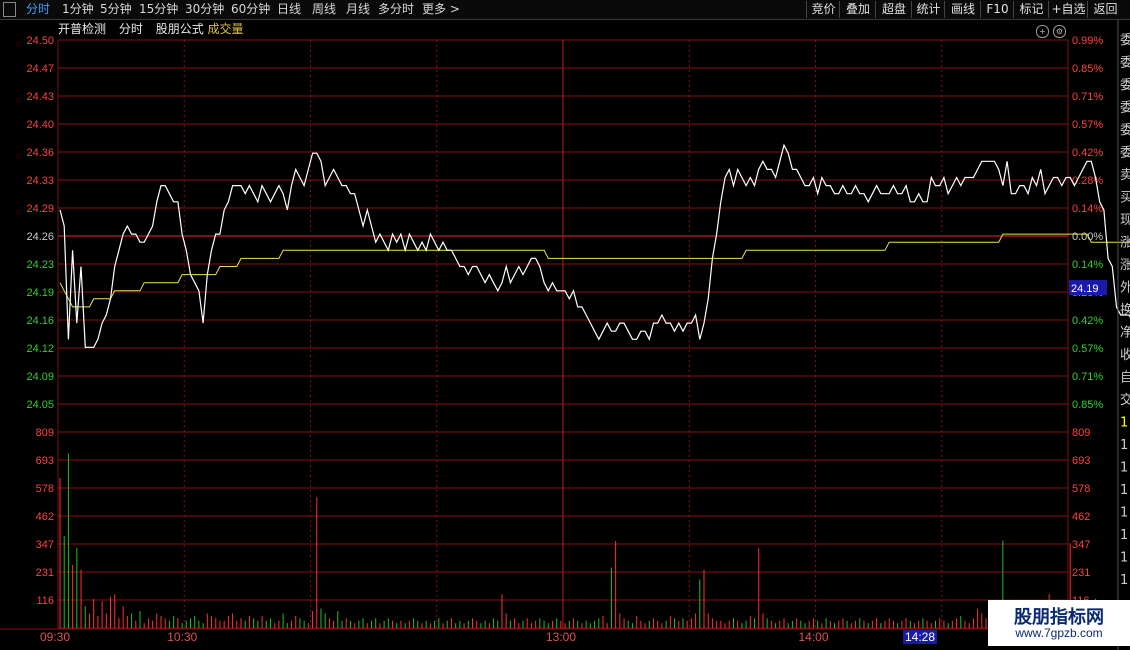 The height and width of the screenshot is (650, 1130). What do you see at coordinates (40, 209) in the screenshot?
I see `price-tick-label: 24.29` at bounding box center [40, 209].